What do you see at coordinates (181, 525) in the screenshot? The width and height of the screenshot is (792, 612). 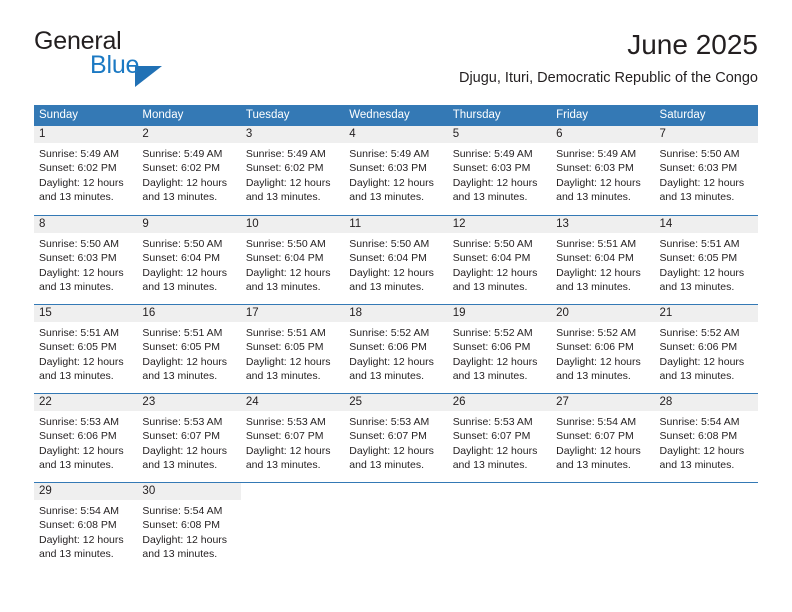 I see `sunset-time: Sunset: 6:08 PM` at bounding box center [181, 525].